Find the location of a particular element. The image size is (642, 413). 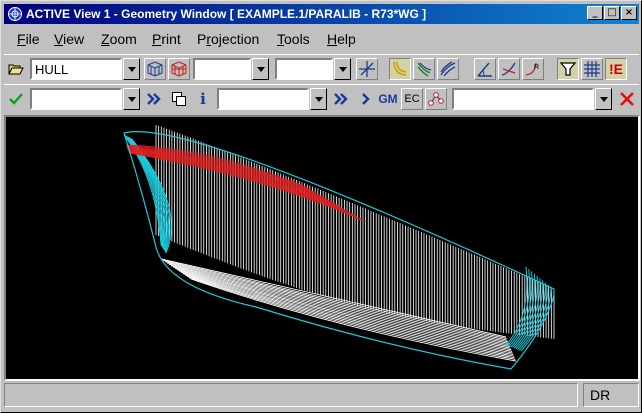

wireframe-view-button is located at coordinates (155, 69).